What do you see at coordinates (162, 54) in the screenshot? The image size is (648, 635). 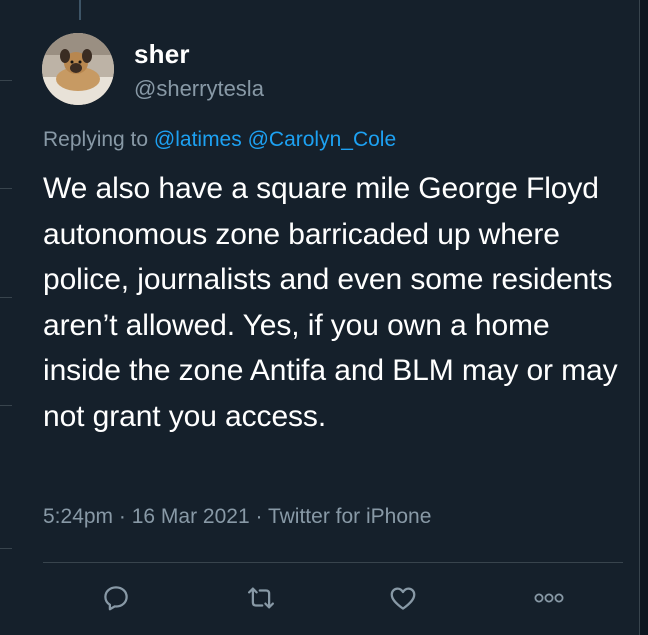 I see `display-name: sher` at bounding box center [162, 54].